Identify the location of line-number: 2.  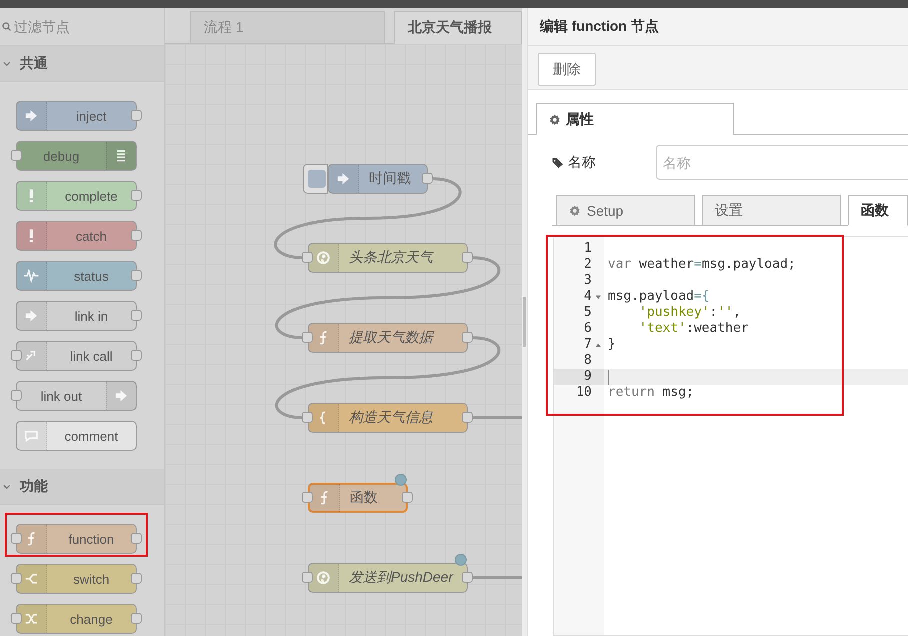
(588, 265).